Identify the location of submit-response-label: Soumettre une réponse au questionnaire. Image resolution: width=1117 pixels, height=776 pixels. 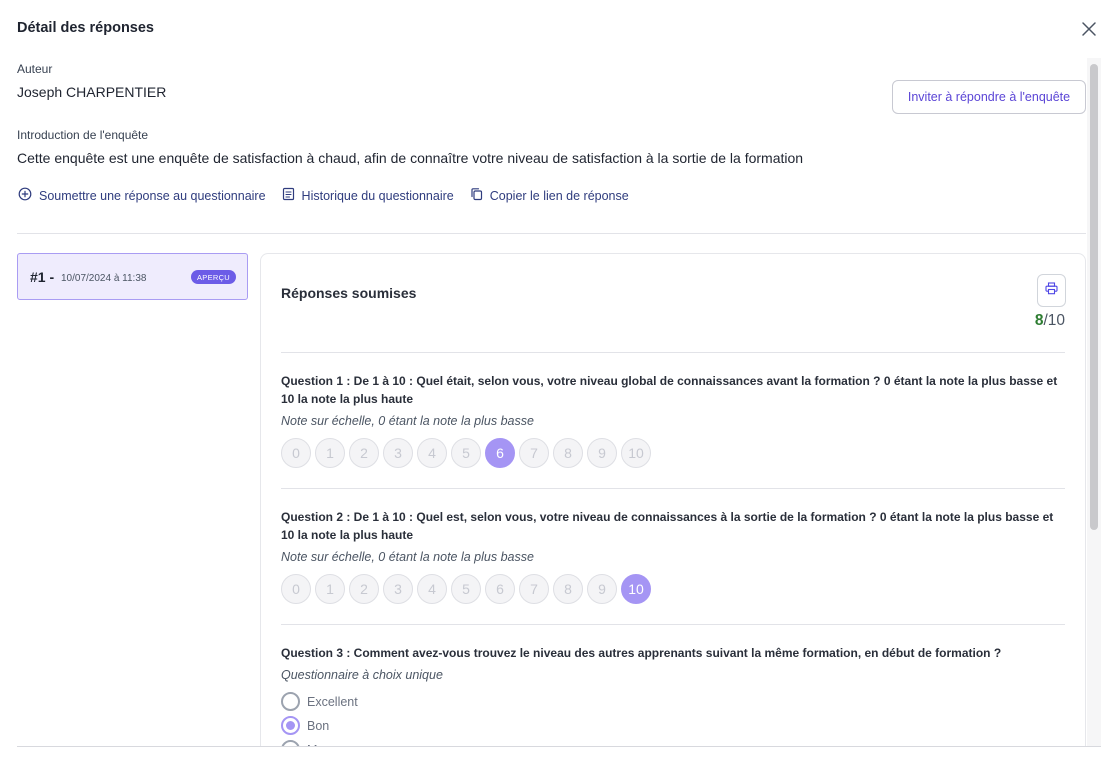
(152, 195).